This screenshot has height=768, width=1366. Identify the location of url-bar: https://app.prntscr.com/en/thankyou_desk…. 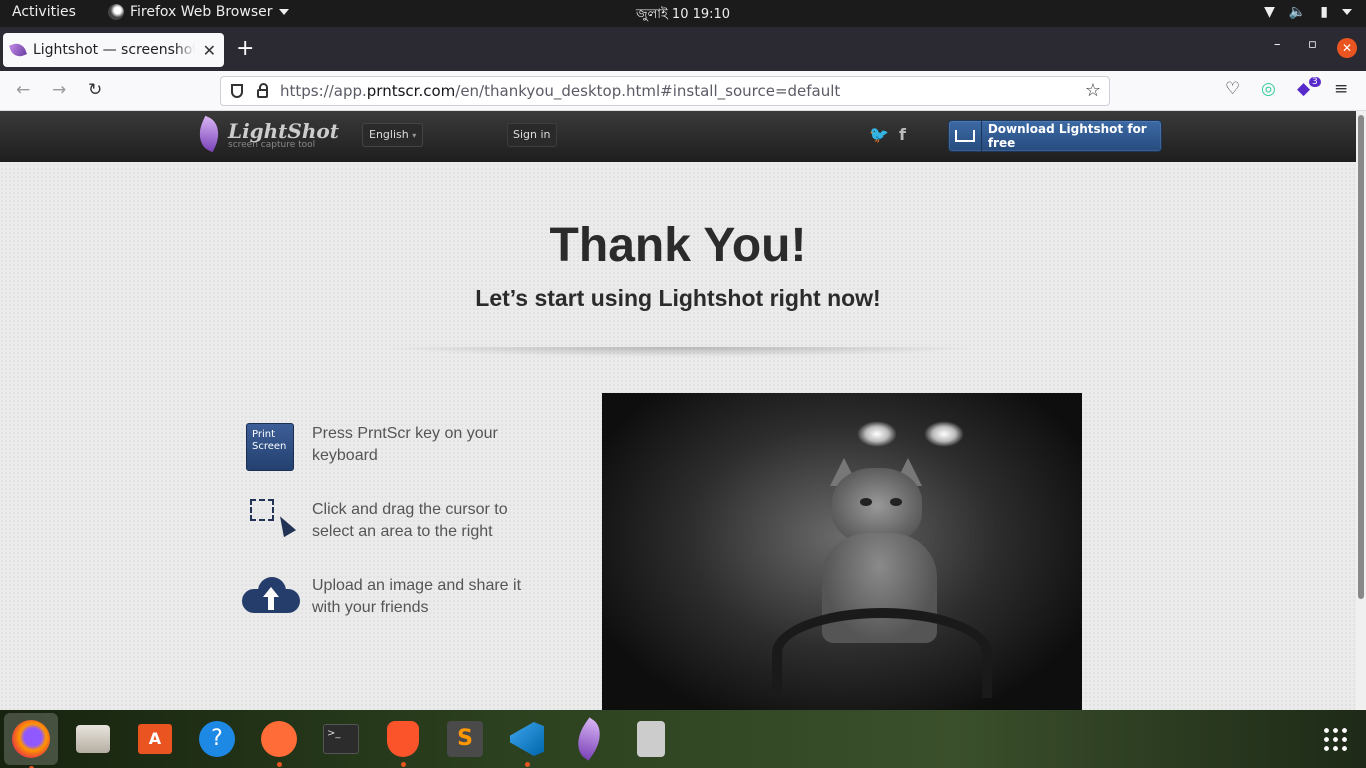
(665, 91).